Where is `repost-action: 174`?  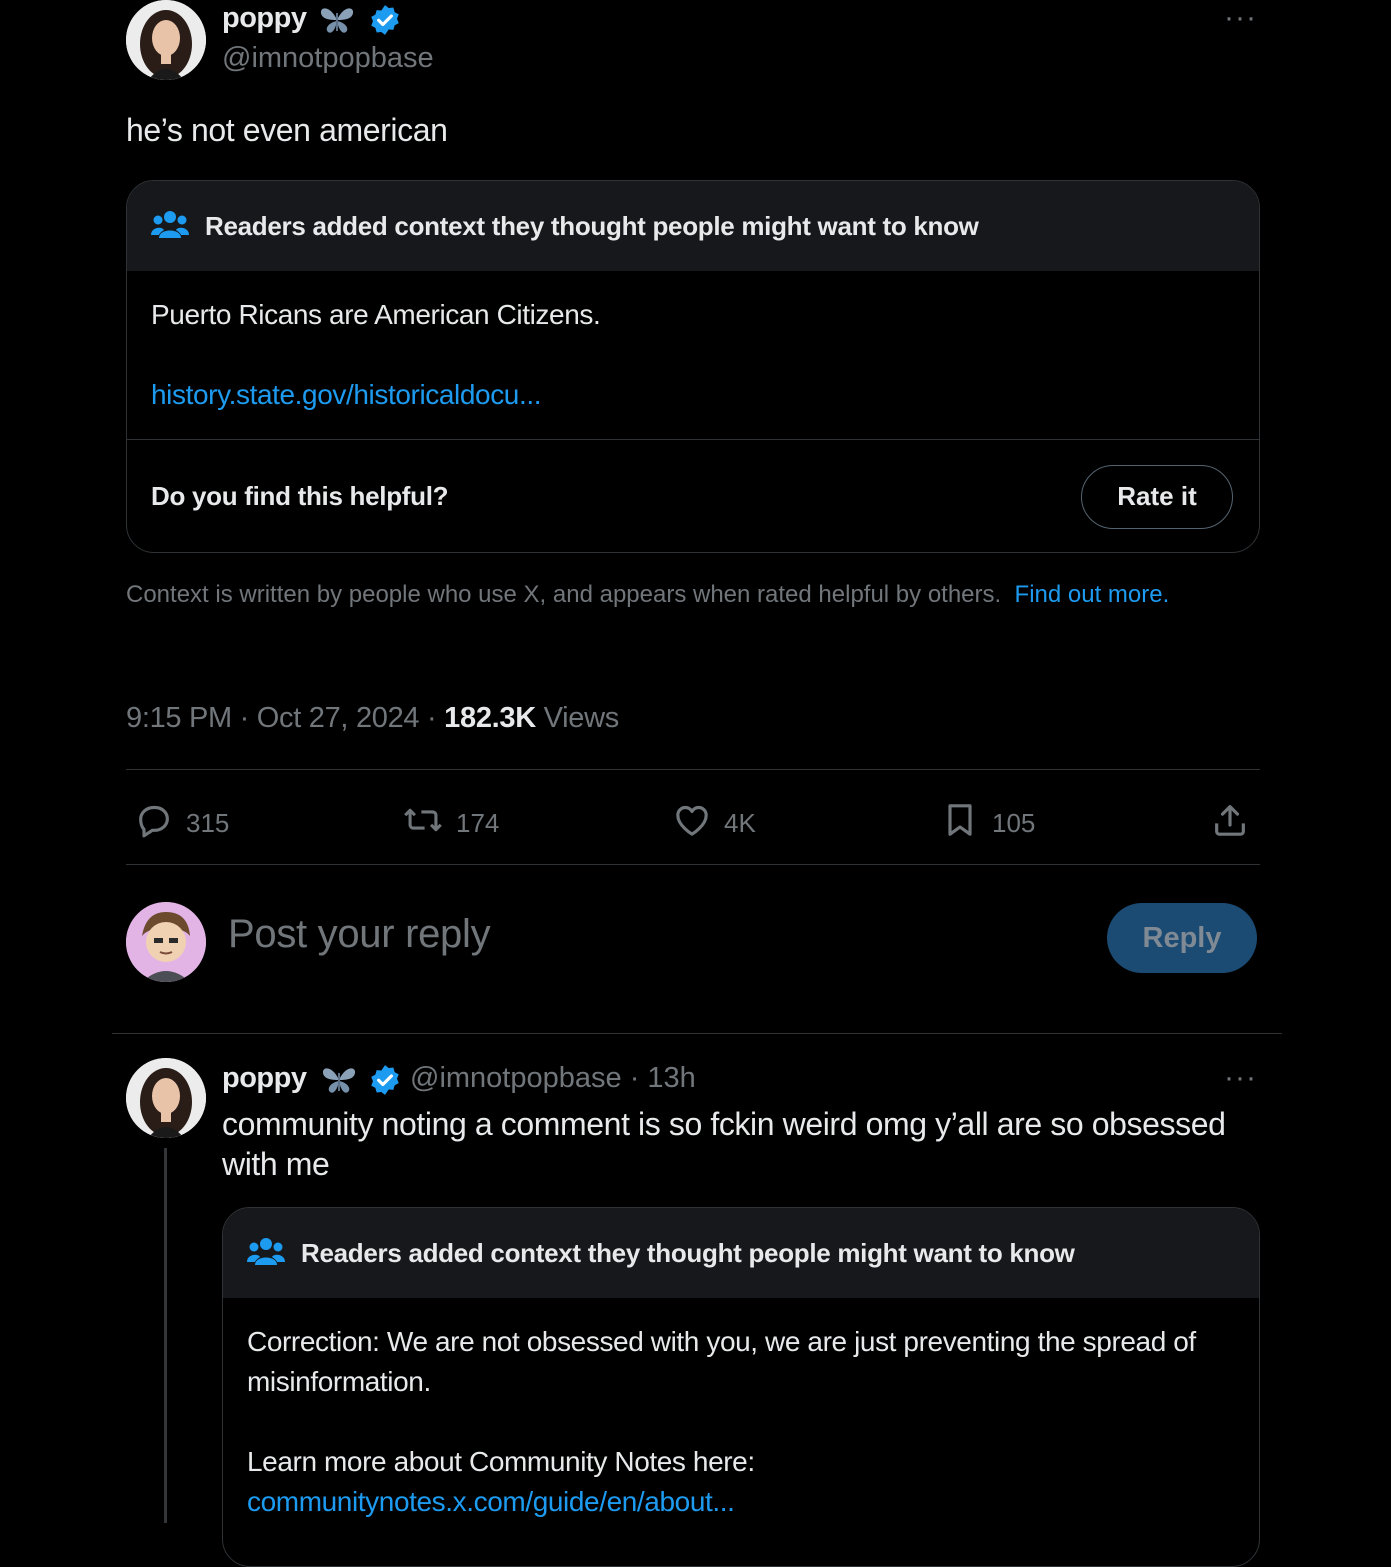 repost-action: 174 is located at coordinates (450, 823).